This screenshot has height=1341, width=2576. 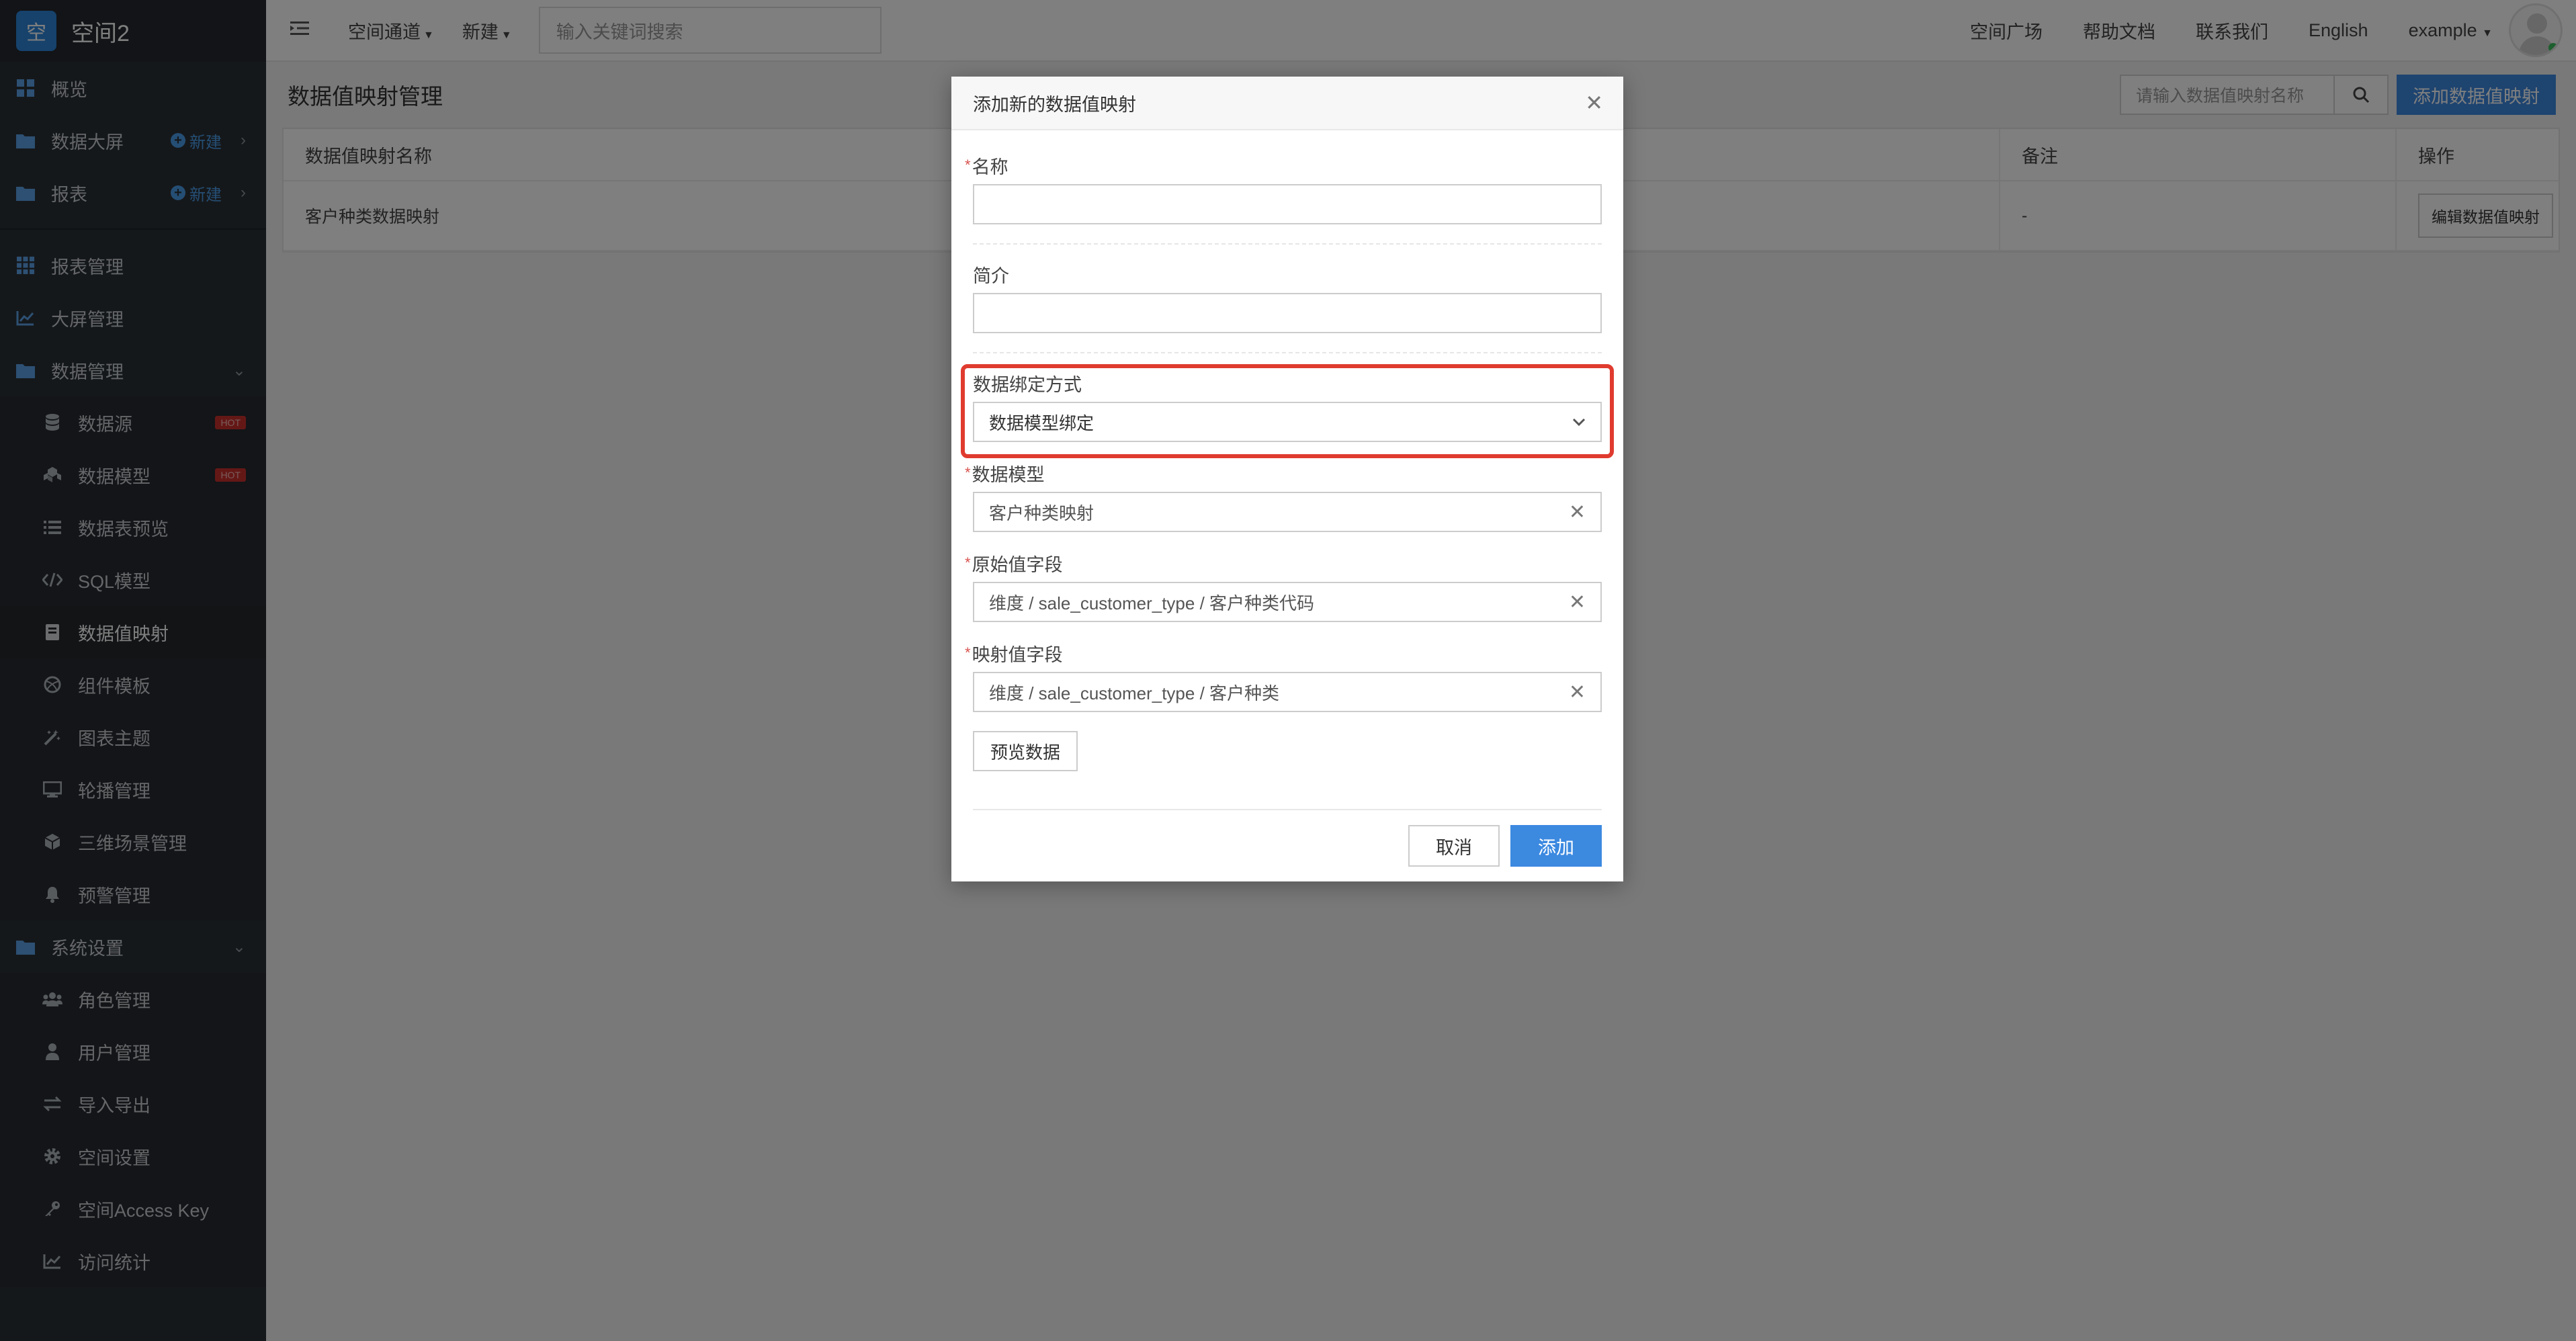 What do you see at coordinates (1287, 692) in the screenshot?
I see `map-field-select: 维度 / sale_customer_type / 客户种类 ✕` at bounding box center [1287, 692].